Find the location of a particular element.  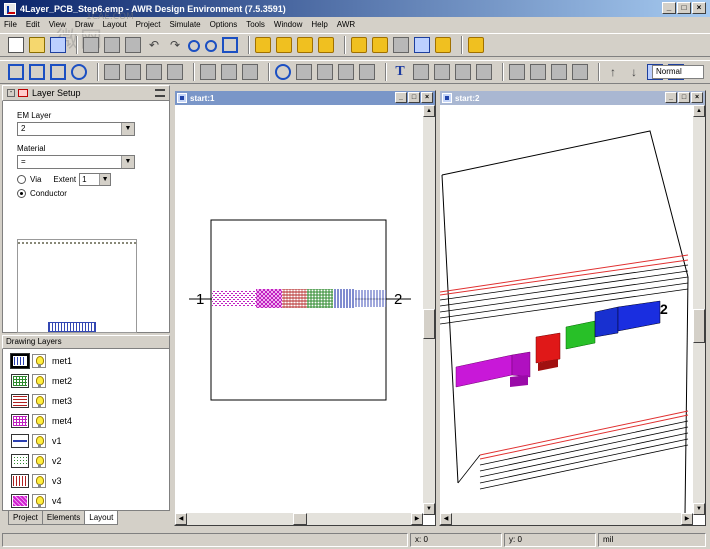

tune-icon is located at coordinates (380, 45).